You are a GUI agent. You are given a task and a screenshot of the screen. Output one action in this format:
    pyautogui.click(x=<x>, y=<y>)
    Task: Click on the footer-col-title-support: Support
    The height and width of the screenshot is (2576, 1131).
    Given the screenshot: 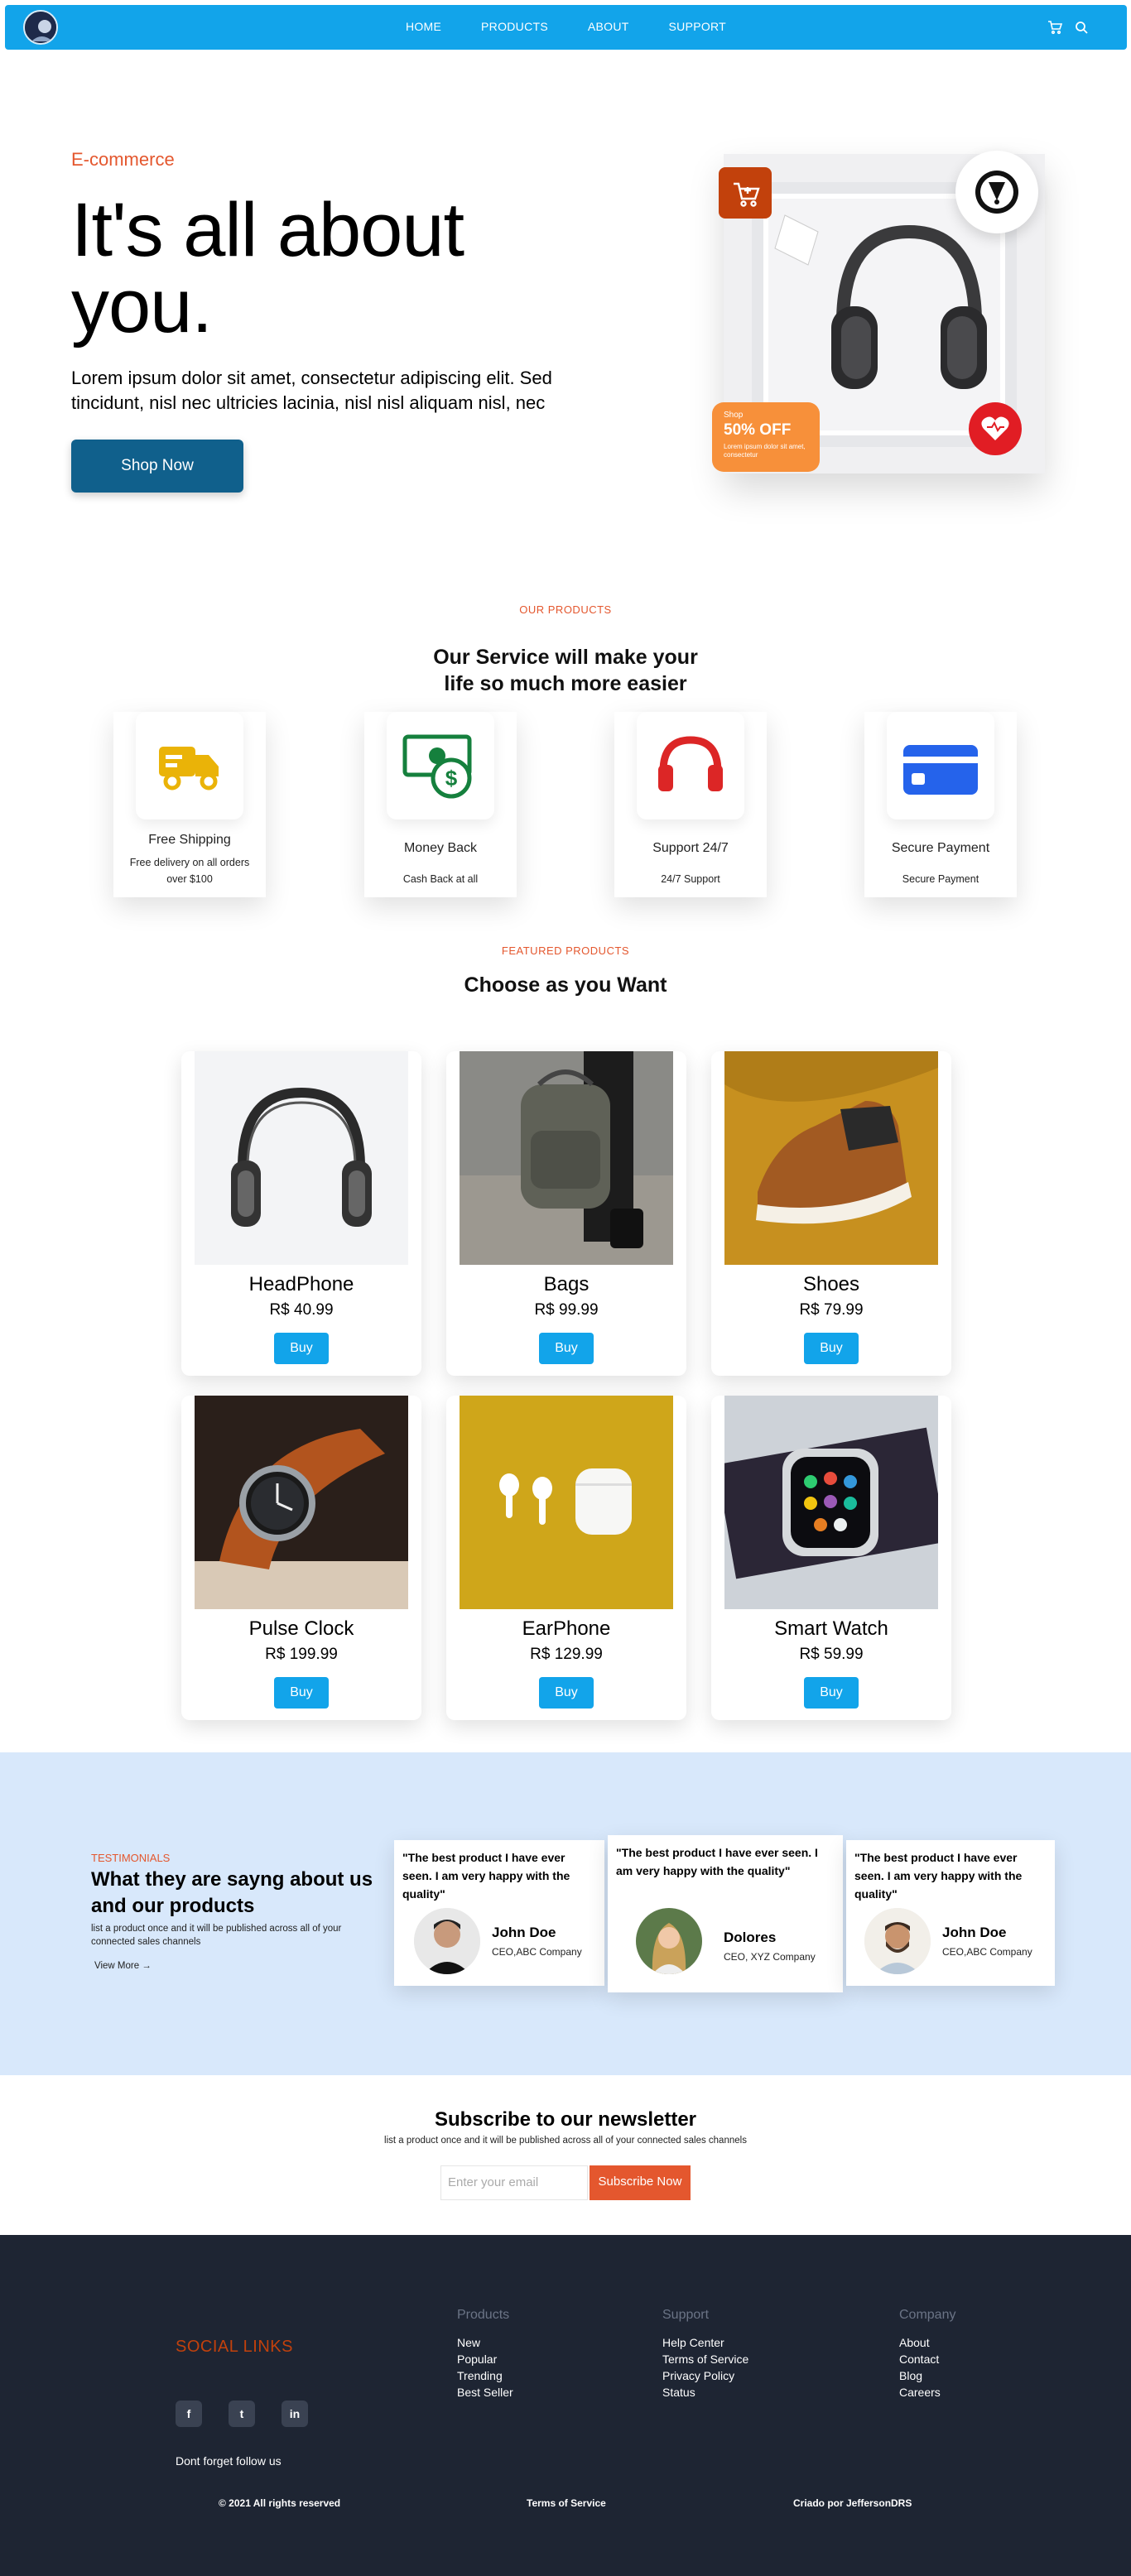 What is the action you would take?
    pyautogui.click(x=686, y=2315)
    